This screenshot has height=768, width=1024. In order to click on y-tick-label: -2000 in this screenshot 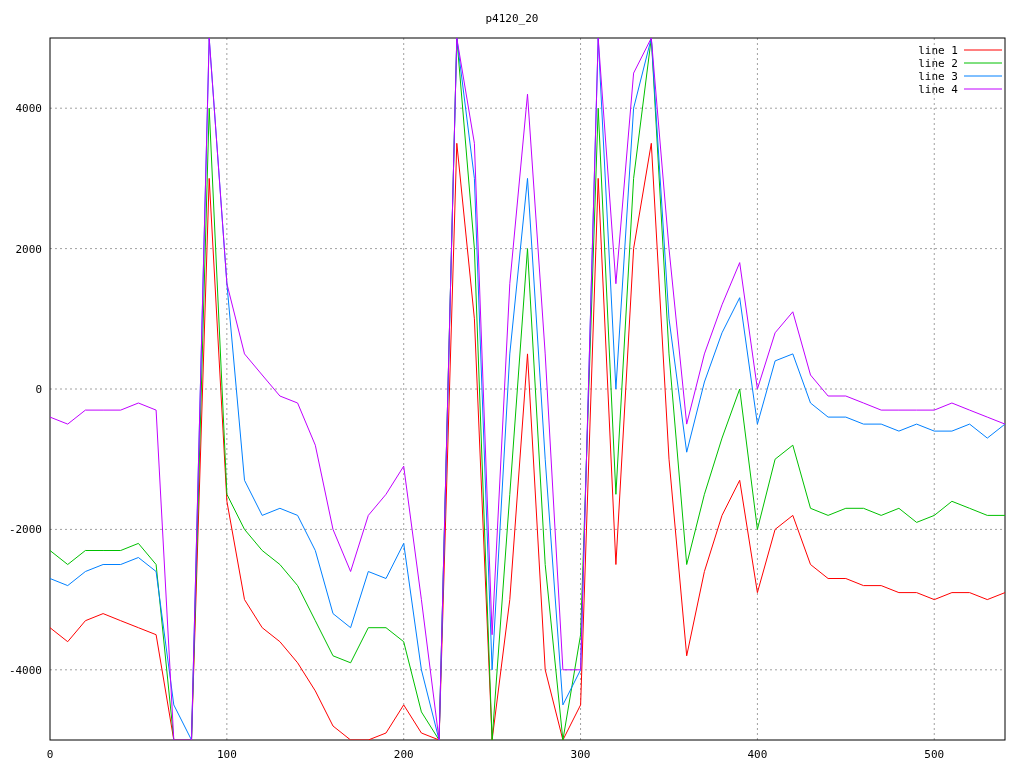, I will do `click(25, 530)`.